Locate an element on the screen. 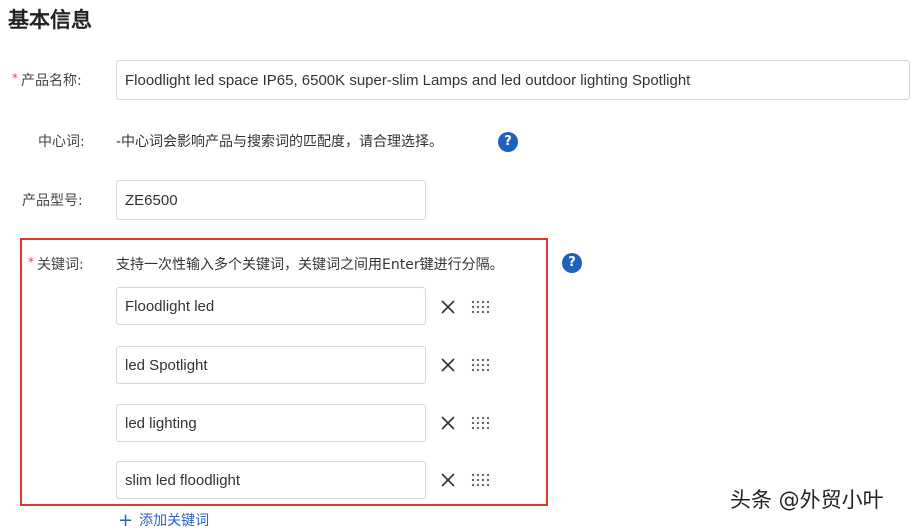 Image resolution: width=914 pixels, height=531 pixels. add-keyword-label: 添加关键词 is located at coordinates (174, 521).